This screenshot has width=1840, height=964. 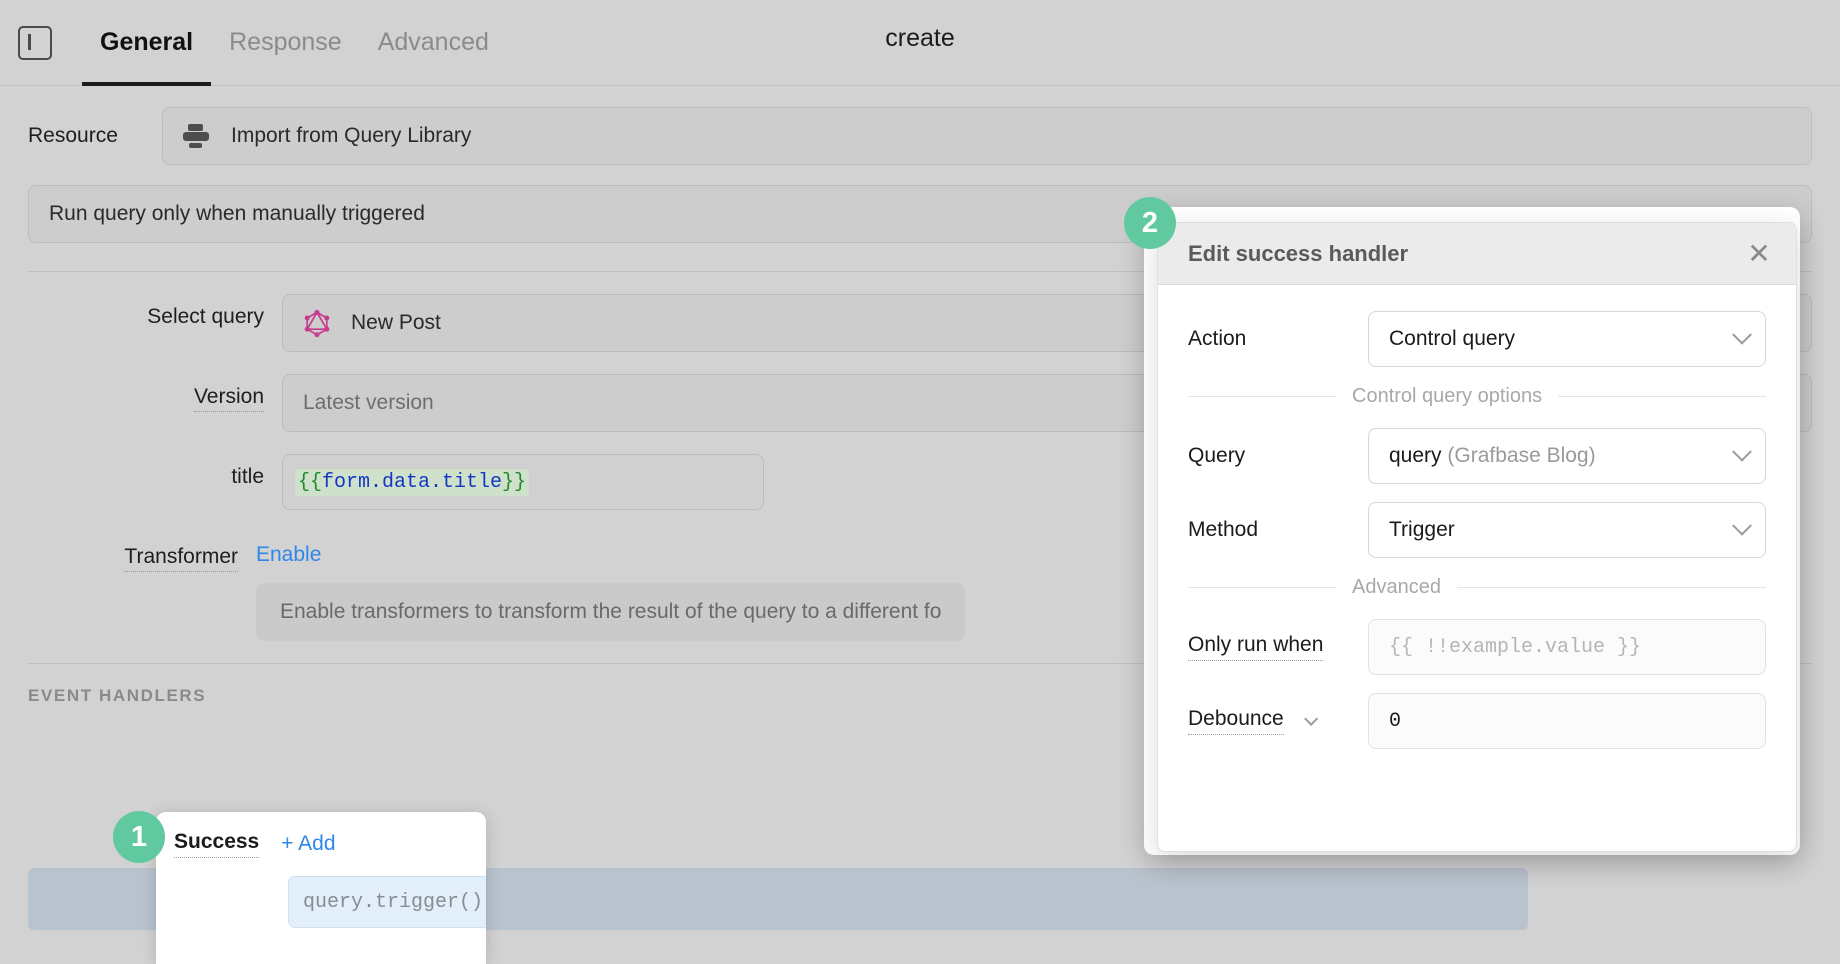 I want to click on only-run-when-input: {{ !!example.value }}, so click(x=1567, y=647).